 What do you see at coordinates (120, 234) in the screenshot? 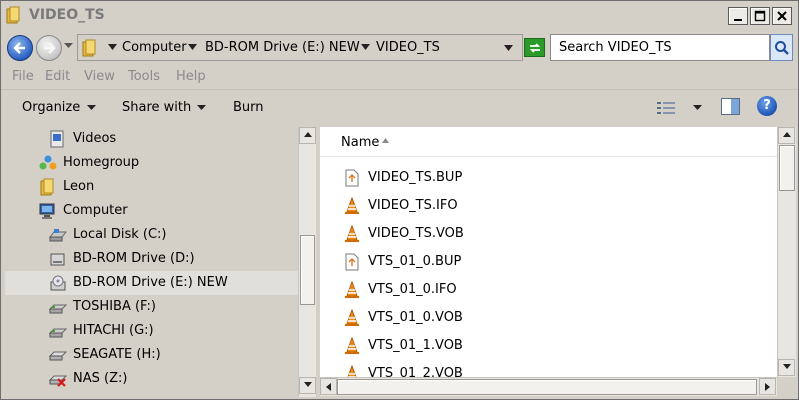
I see `nav-item-label: Local Disk (C:)` at bounding box center [120, 234].